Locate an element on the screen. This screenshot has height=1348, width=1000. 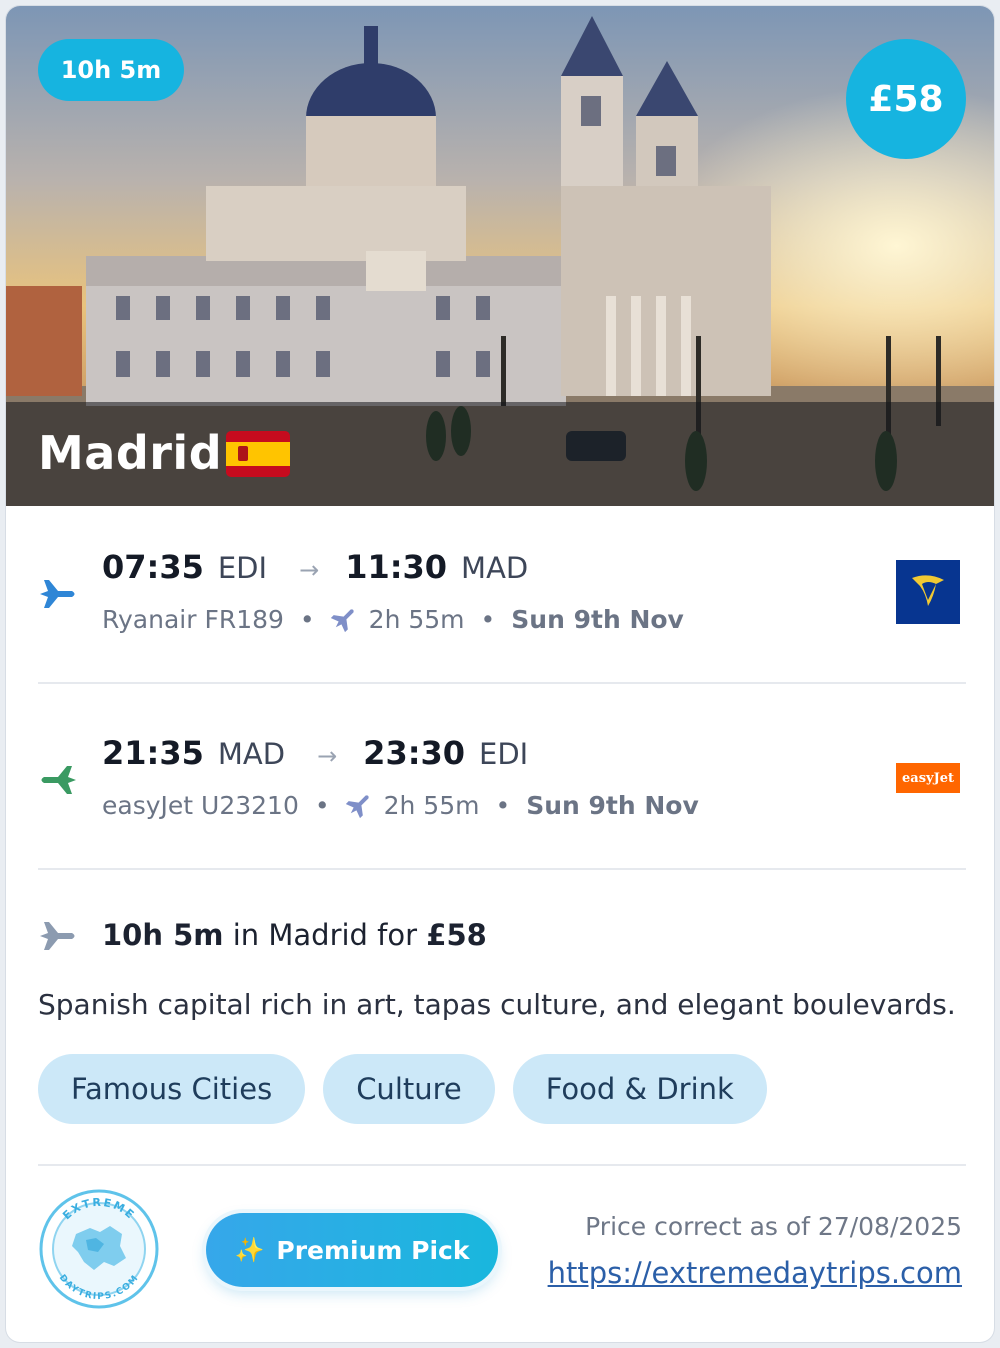
duration-badge: 10h 5m is located at coordinates (111, 70).